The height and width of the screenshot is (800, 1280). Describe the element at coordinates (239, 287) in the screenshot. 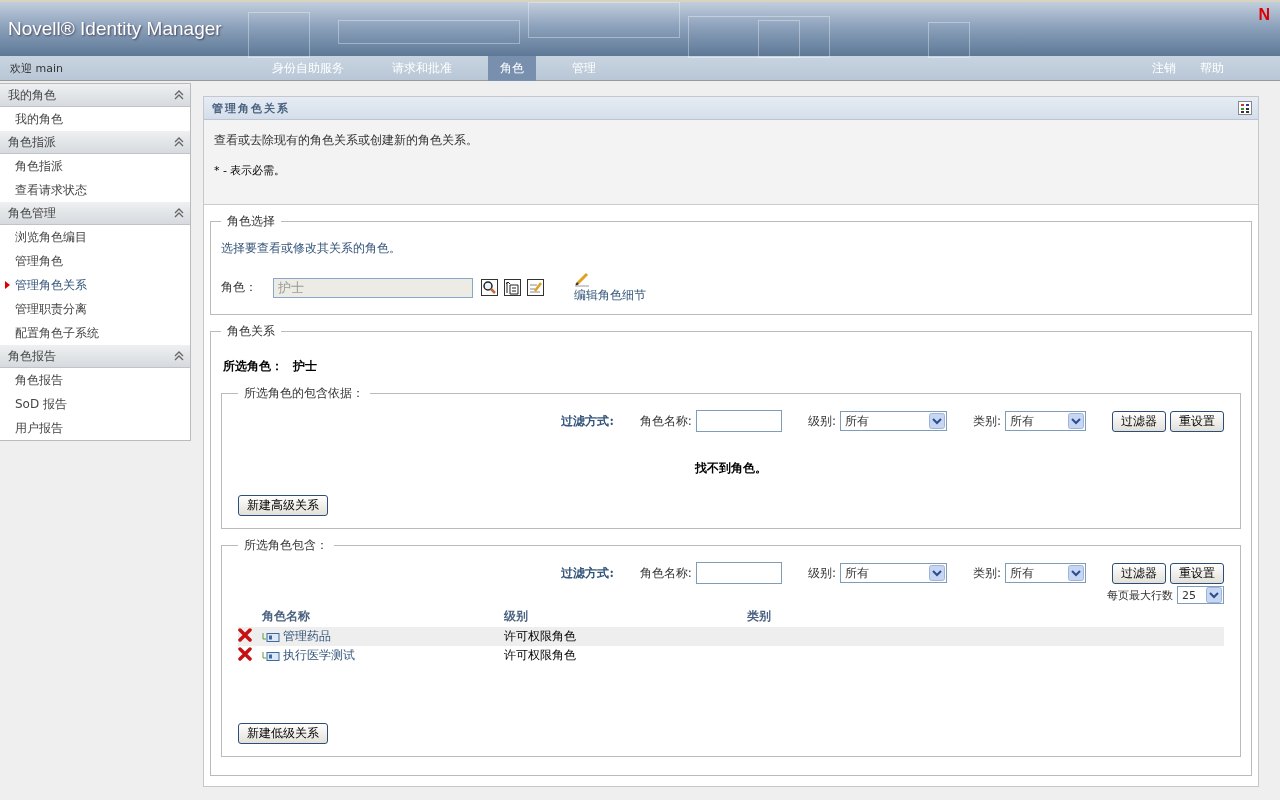

I see `role-label: 角色：` at that location.